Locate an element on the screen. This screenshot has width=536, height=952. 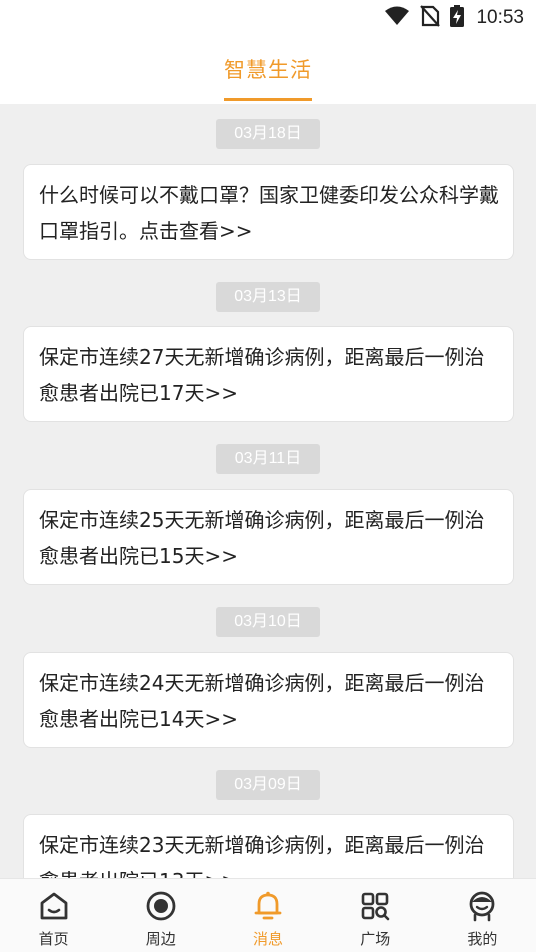
tab-profile-label: 我的 is located at coordinates (482, 939).